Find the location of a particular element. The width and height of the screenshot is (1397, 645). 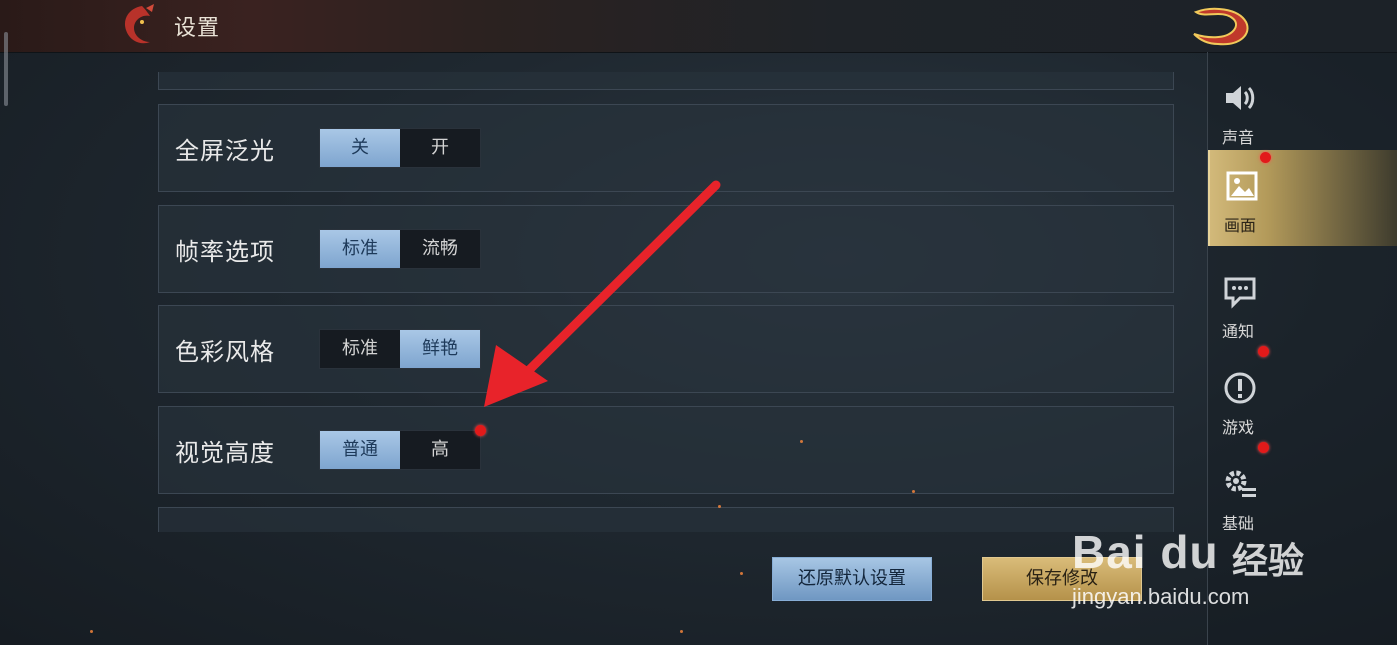

top-bar: 设置 is located at coordinates (698, 26).